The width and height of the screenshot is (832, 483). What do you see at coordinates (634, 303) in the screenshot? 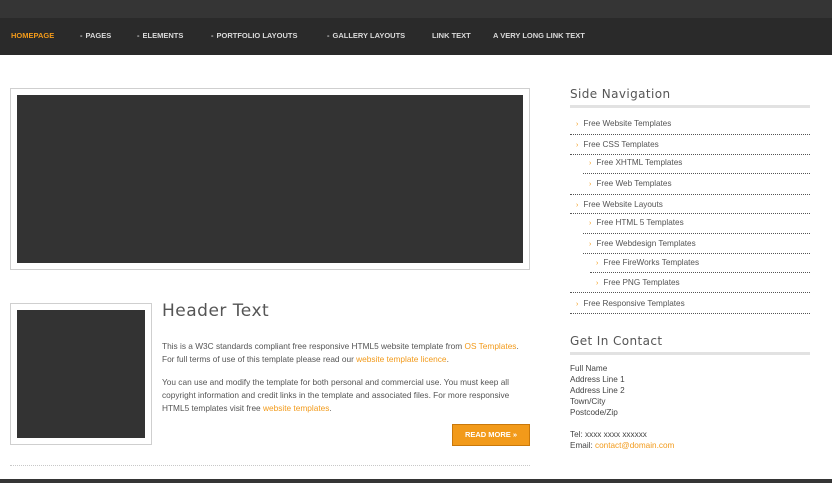
I see `side-item-label: Free Responsive Templates` at bounding box center [634, 303].